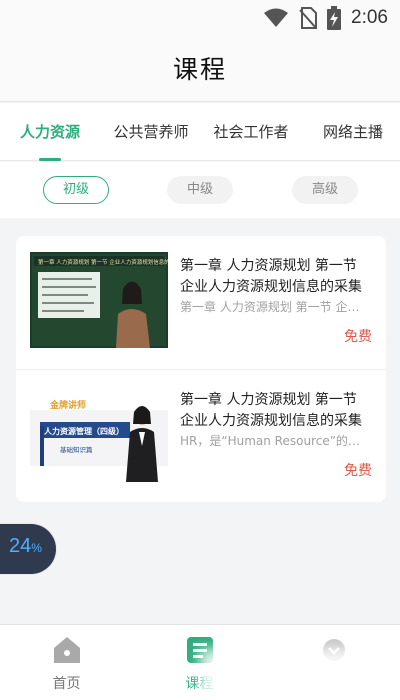  I want to click on bottom-navigation: 首页 课程, so click(200, 662).